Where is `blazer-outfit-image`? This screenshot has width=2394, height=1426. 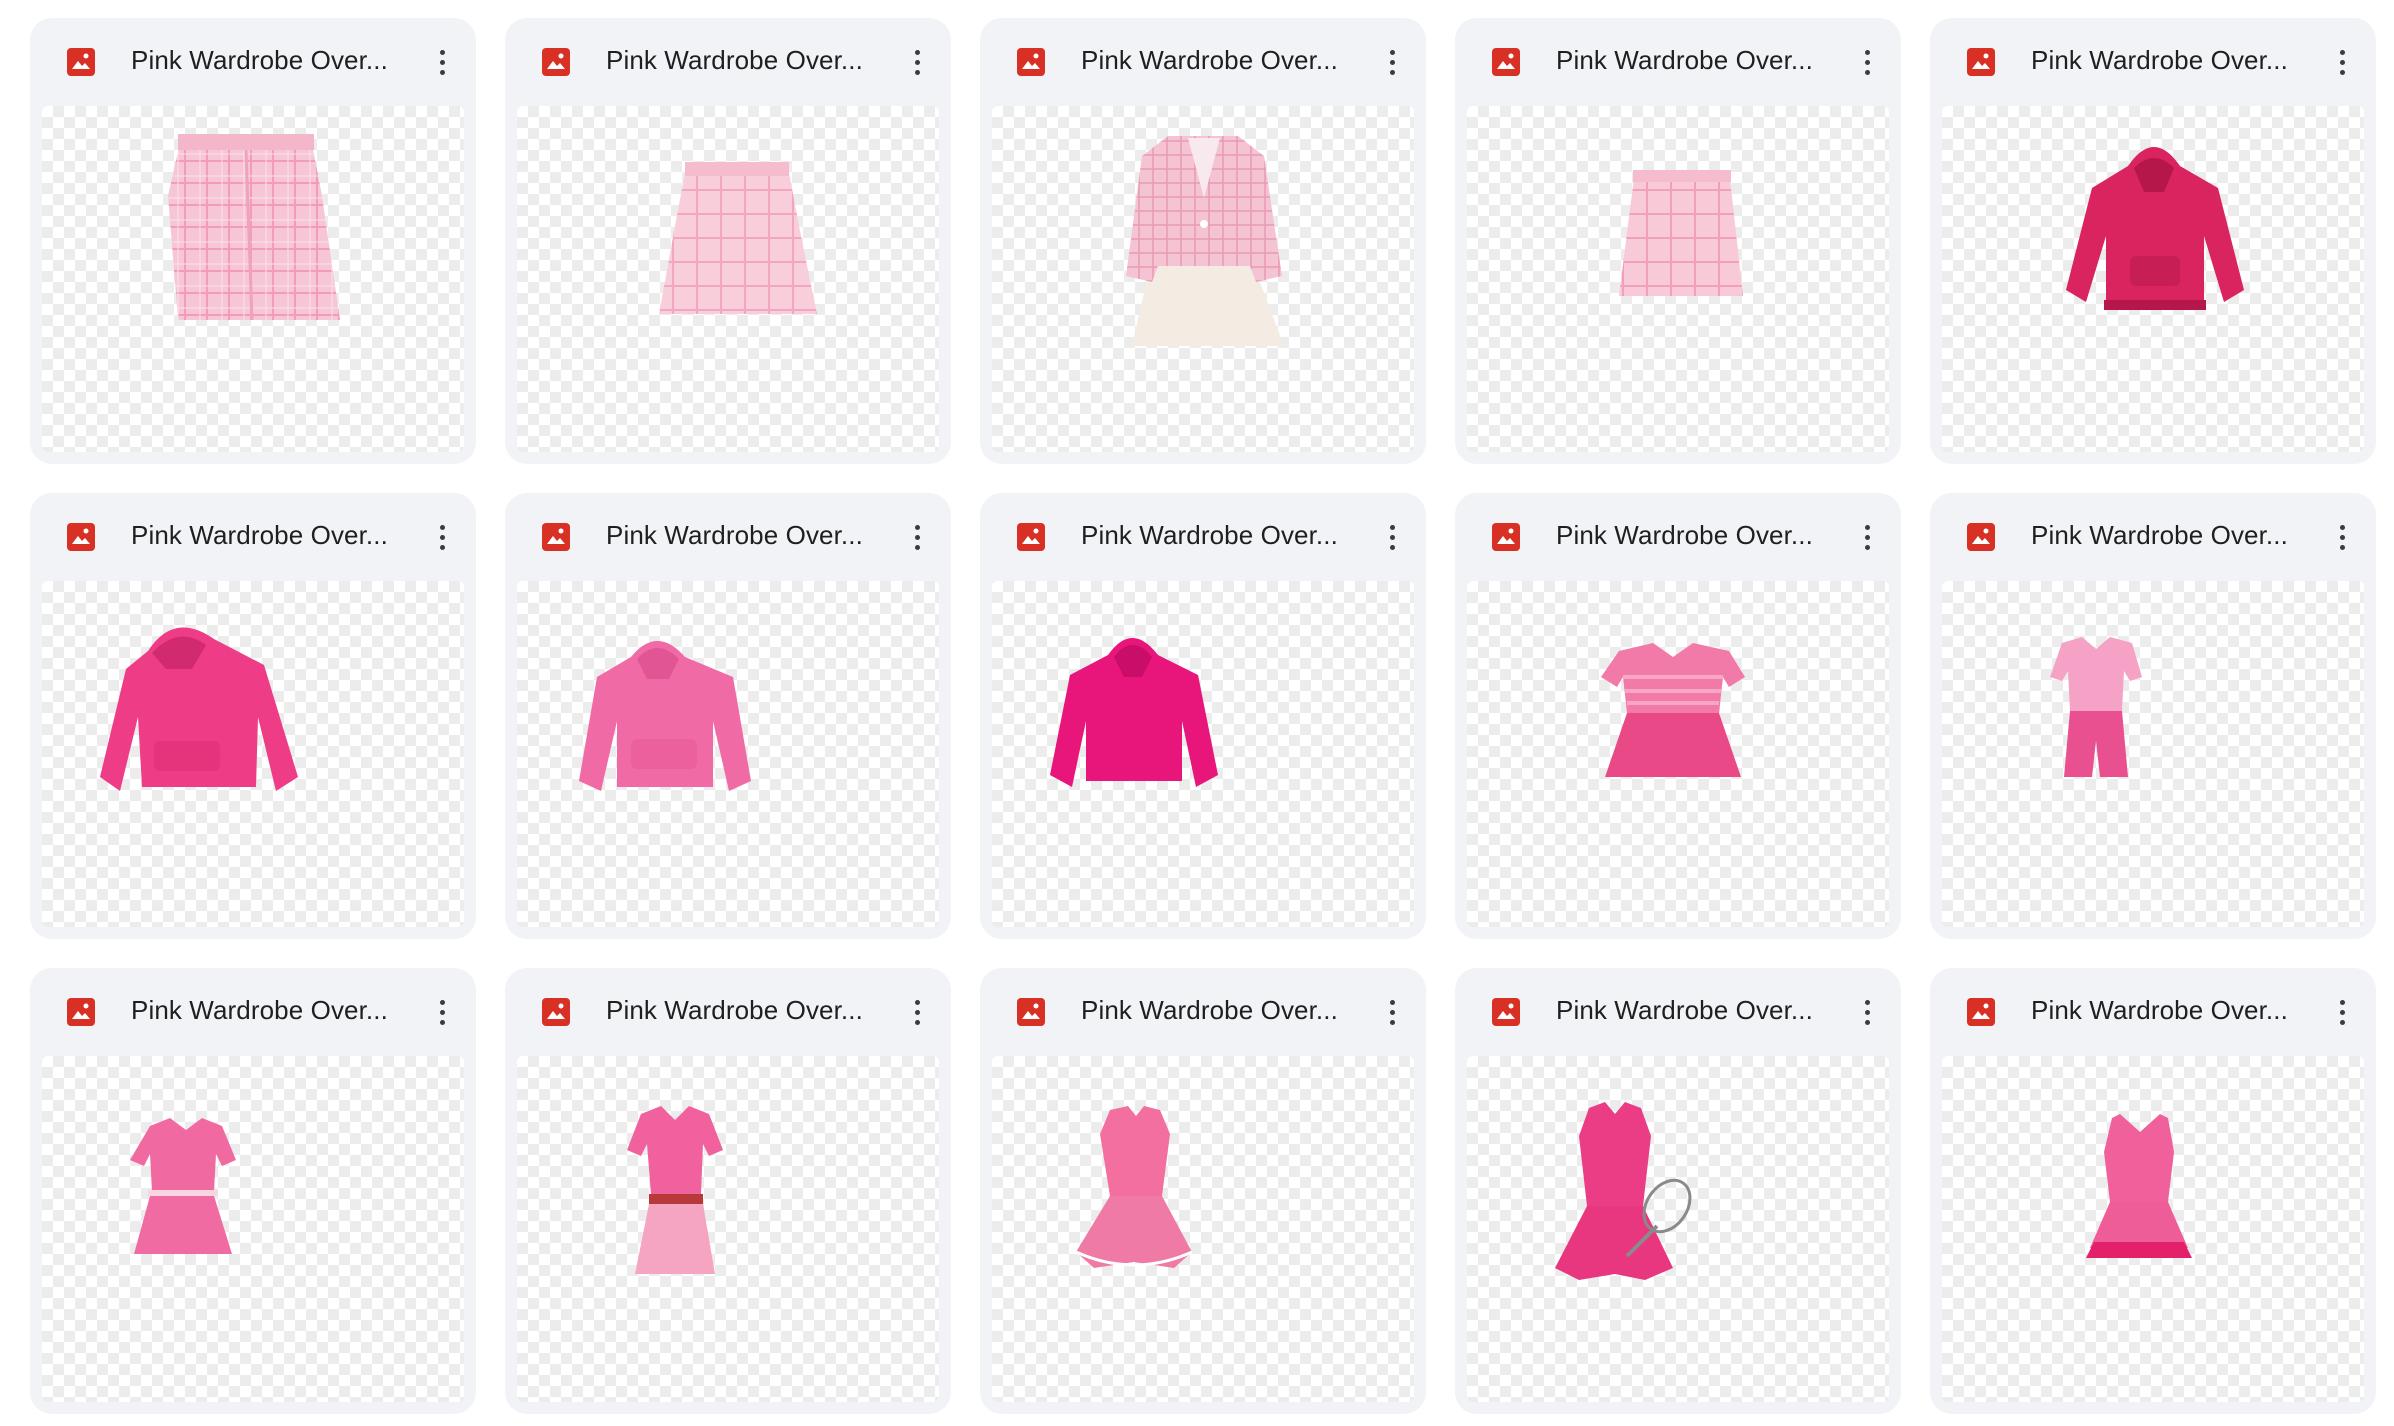 blazer-outfit-image is located at coordinates (1205, 241).